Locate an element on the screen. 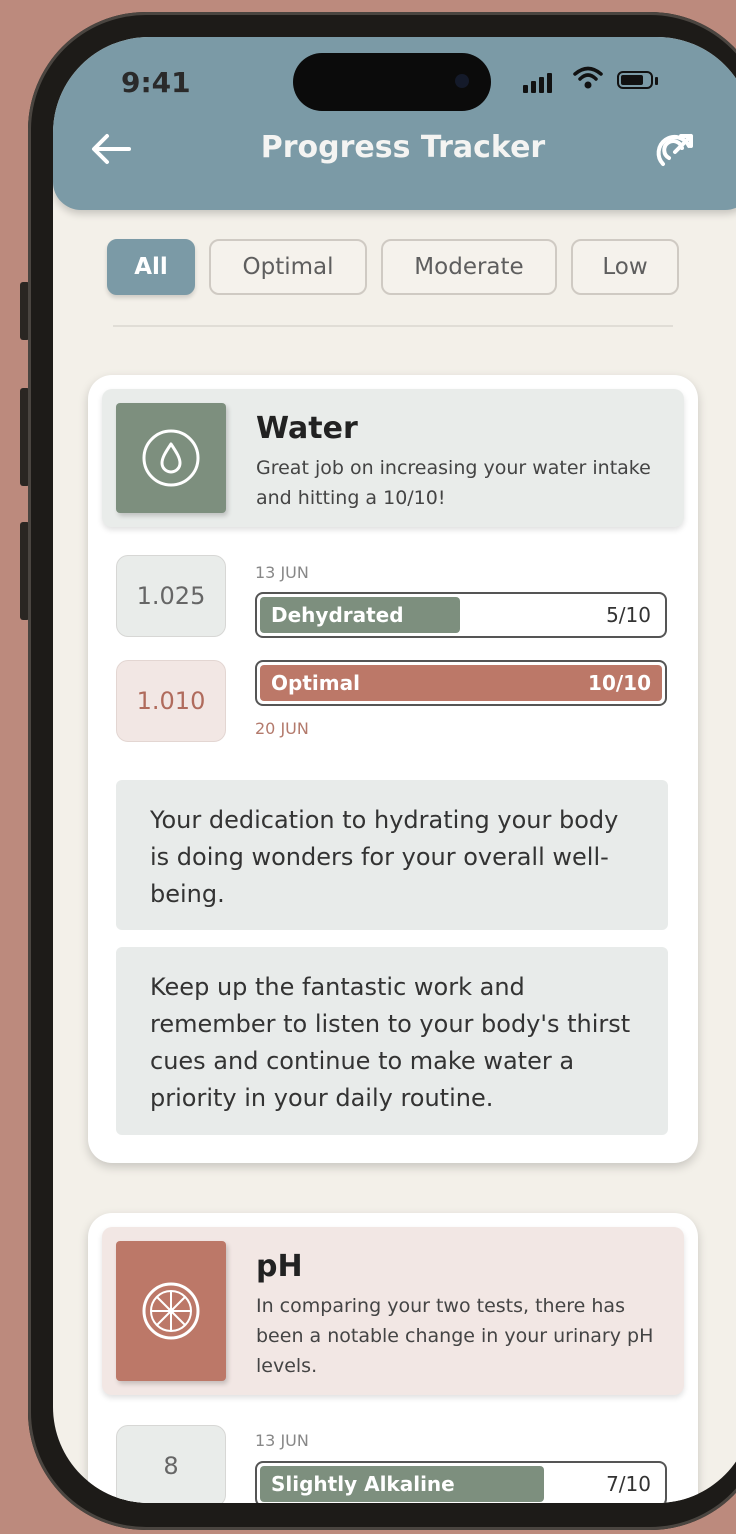 This screenshot has height=1534, width=736. reading-value: 1.025 is located at coordinates (171, 596).